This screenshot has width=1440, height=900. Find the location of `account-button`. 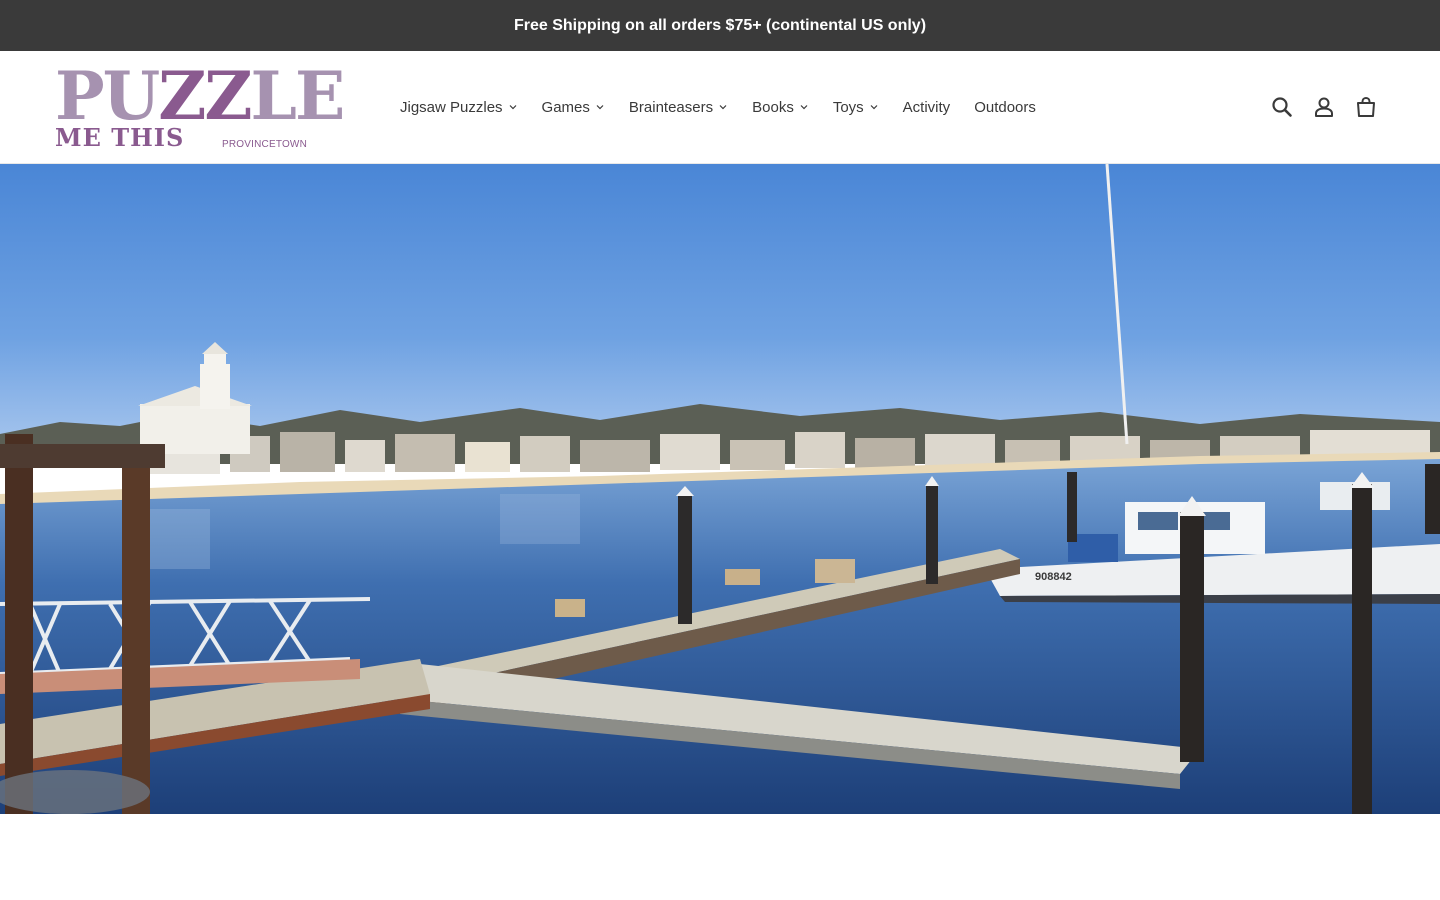

account-button is located at coordinates (1324, 107).